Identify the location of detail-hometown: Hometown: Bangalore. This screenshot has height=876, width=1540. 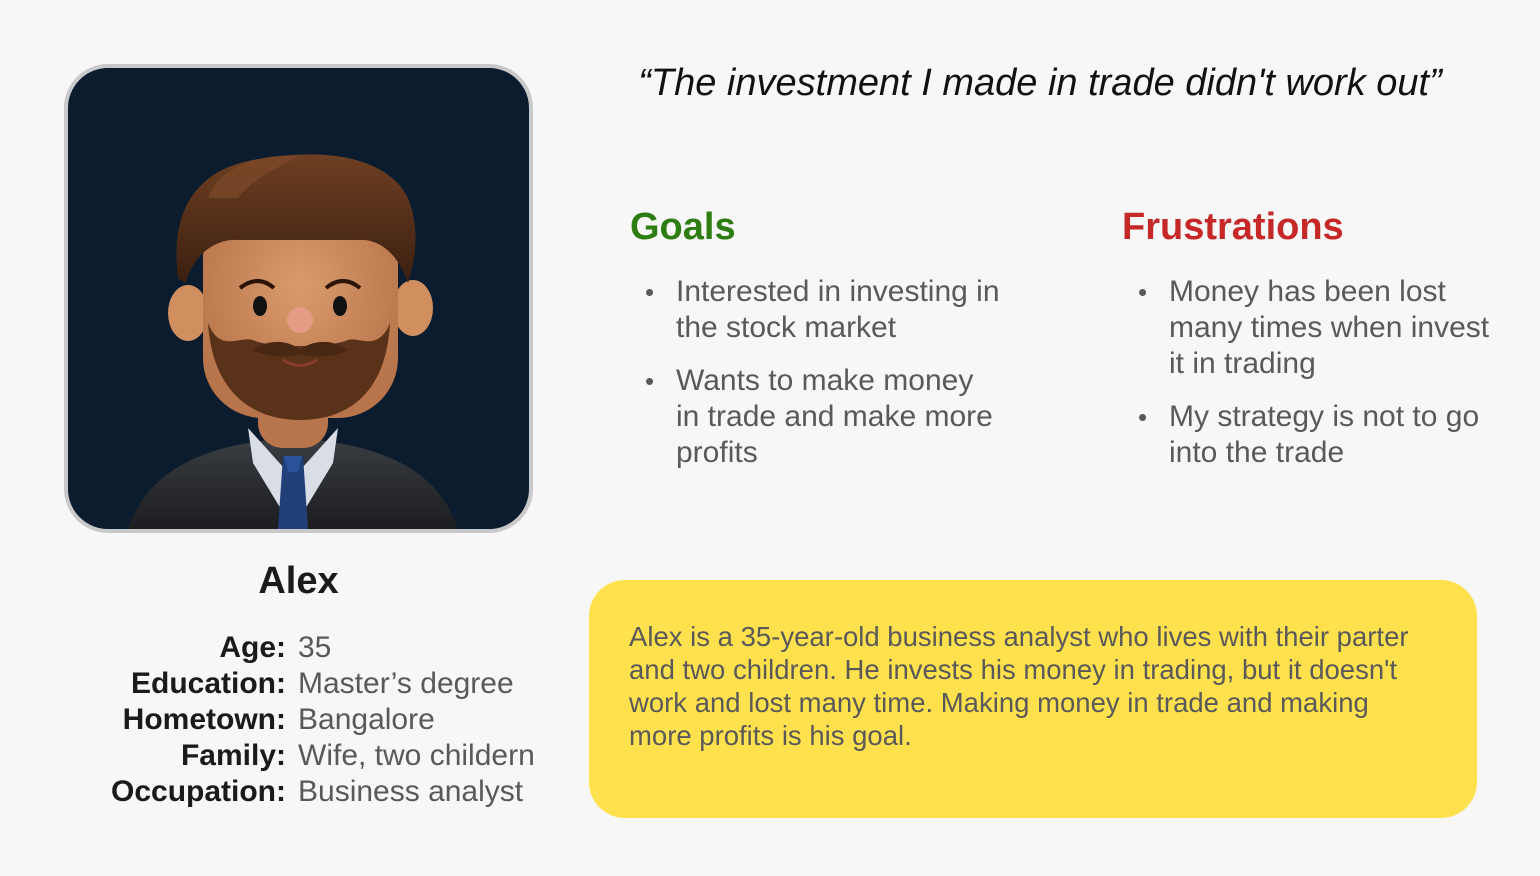
(300, 720).